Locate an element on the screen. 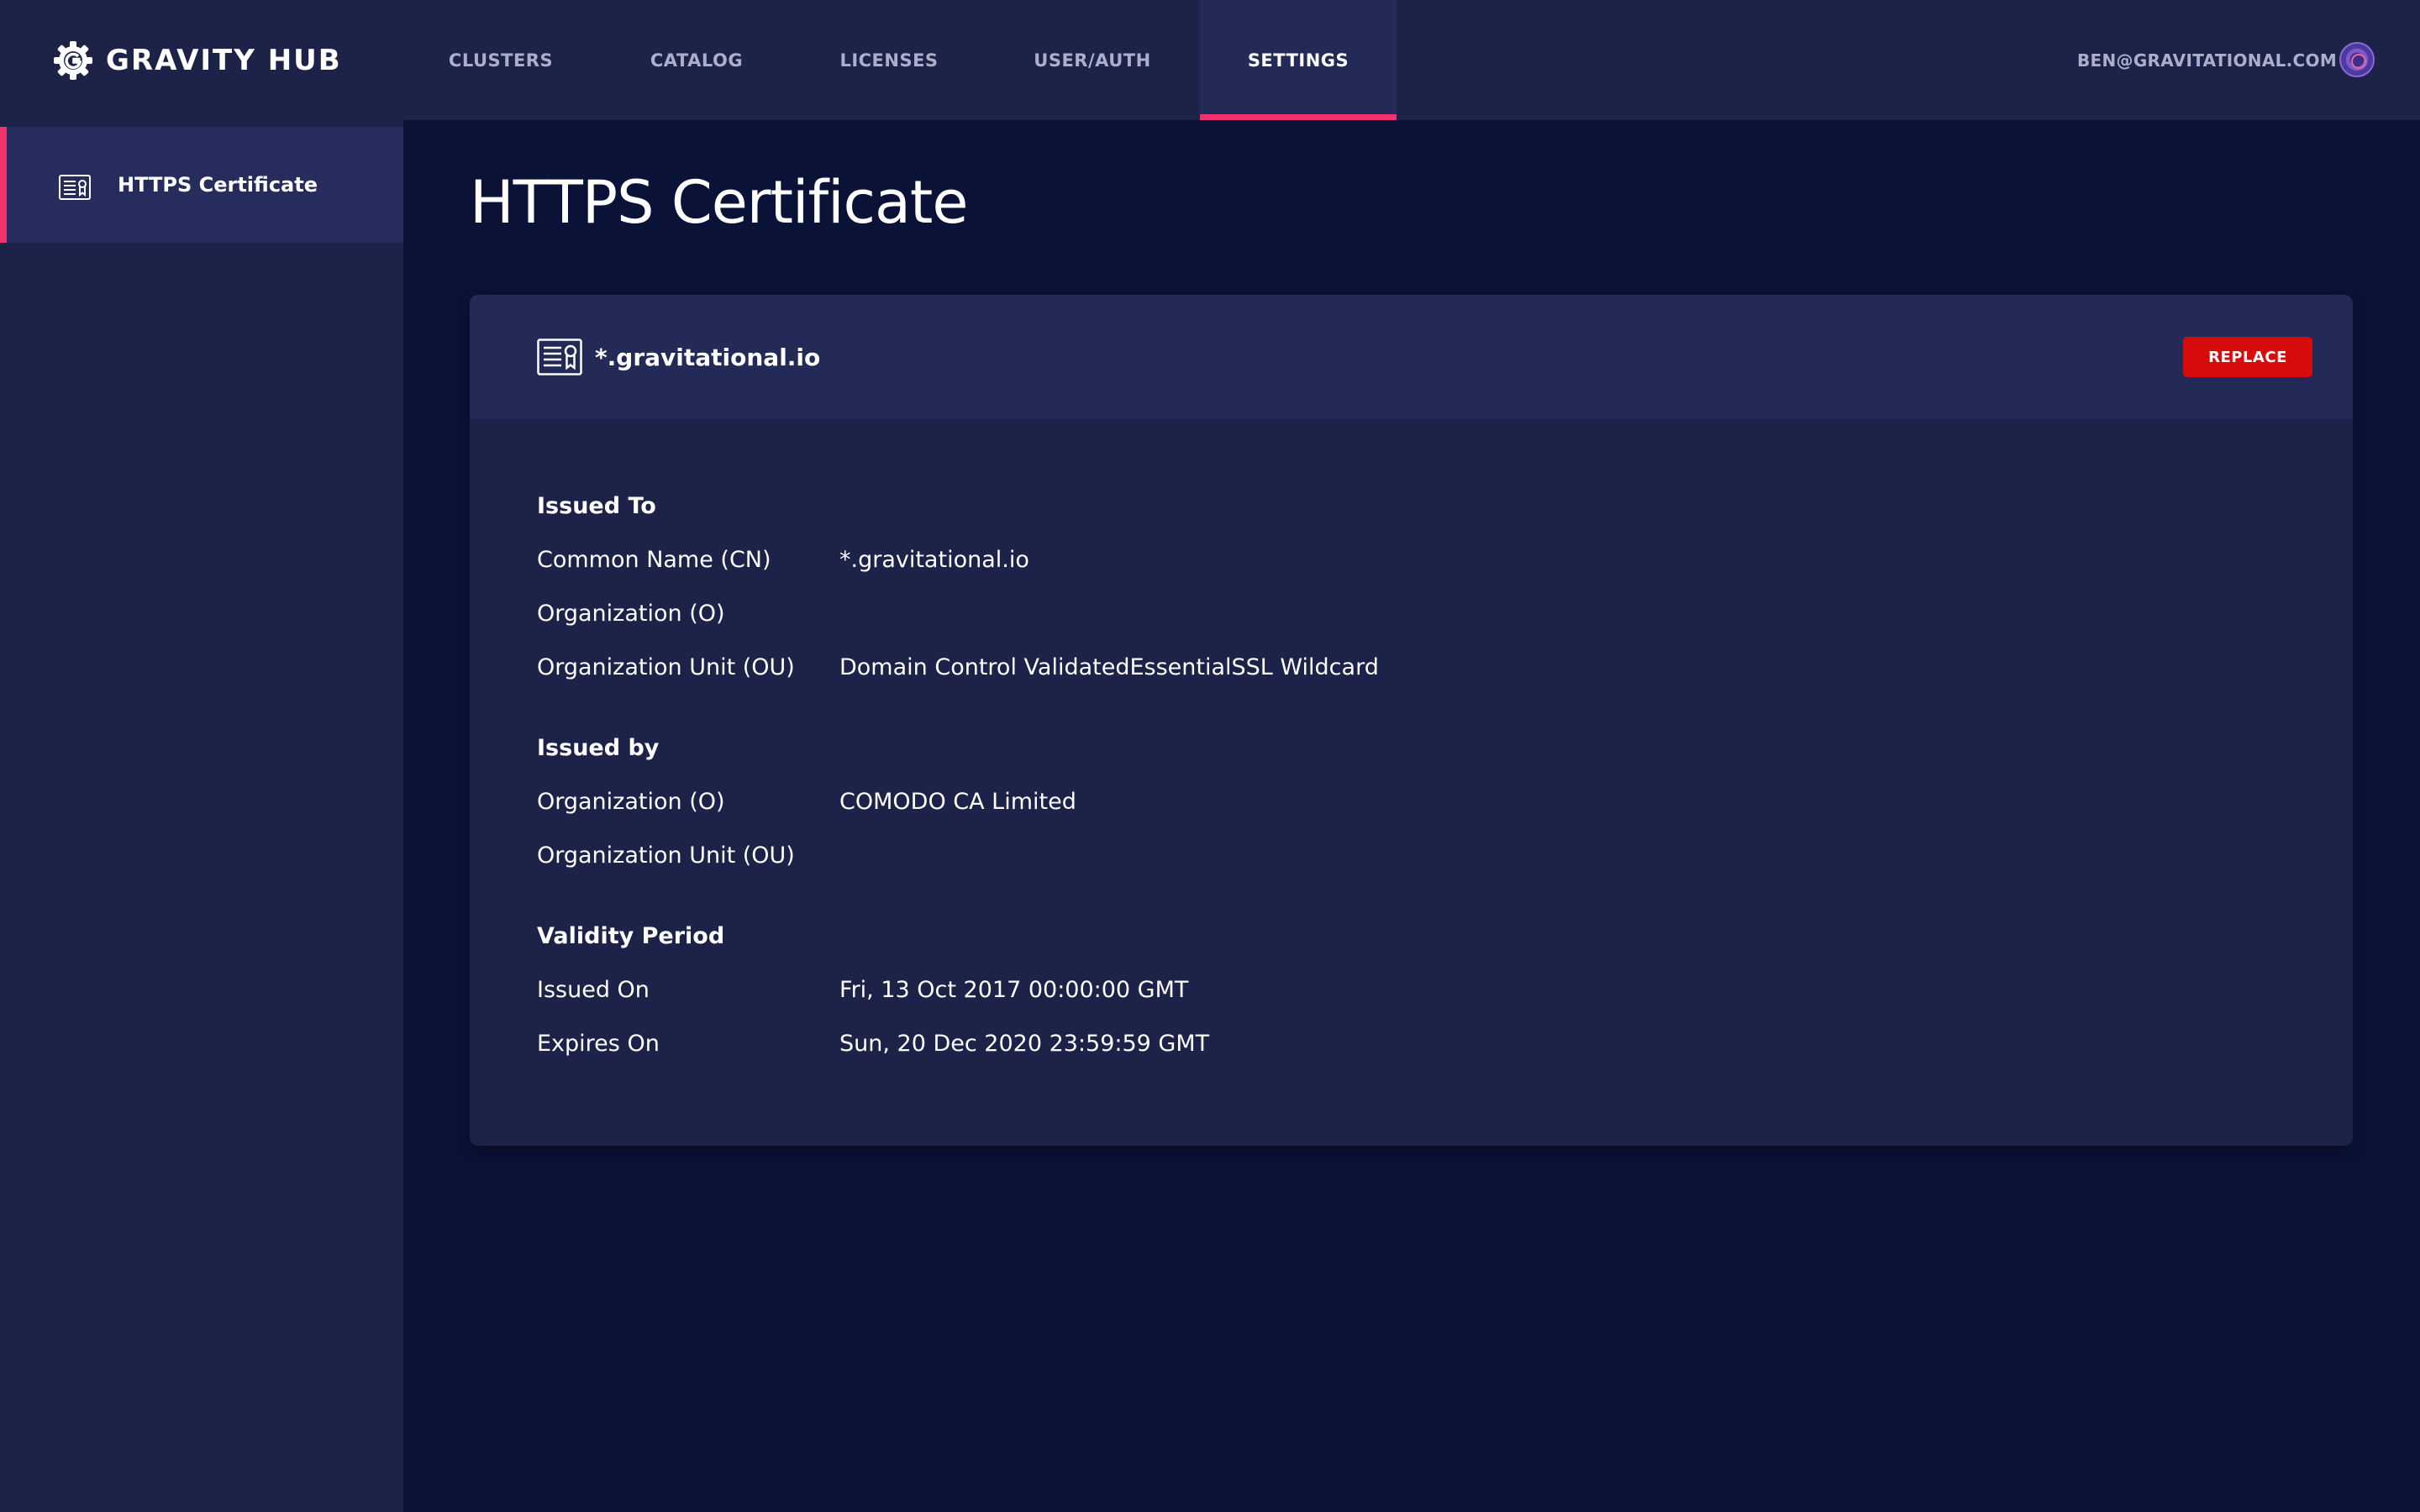  tab-settings-label: SETTINGS is located at coordinates (1298, 60).